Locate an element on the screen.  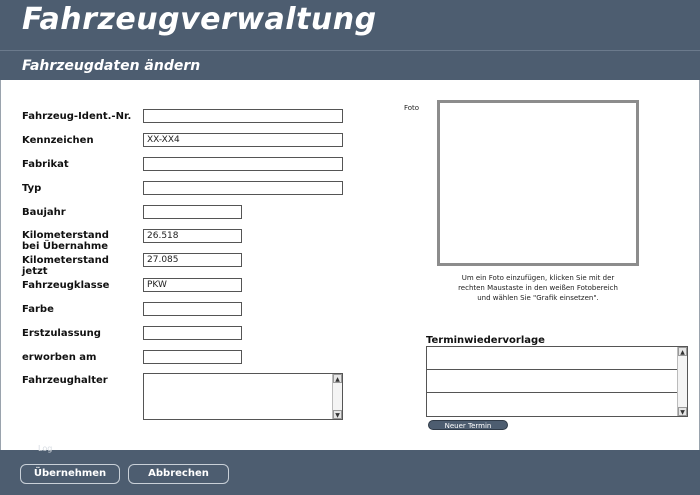
label-farbe: Farbe is located at coordinates (38, 309).